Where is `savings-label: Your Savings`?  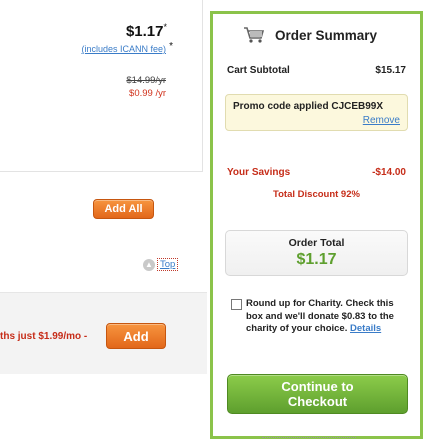 savings-label: Your Savings is located at coordinates (259, 172).